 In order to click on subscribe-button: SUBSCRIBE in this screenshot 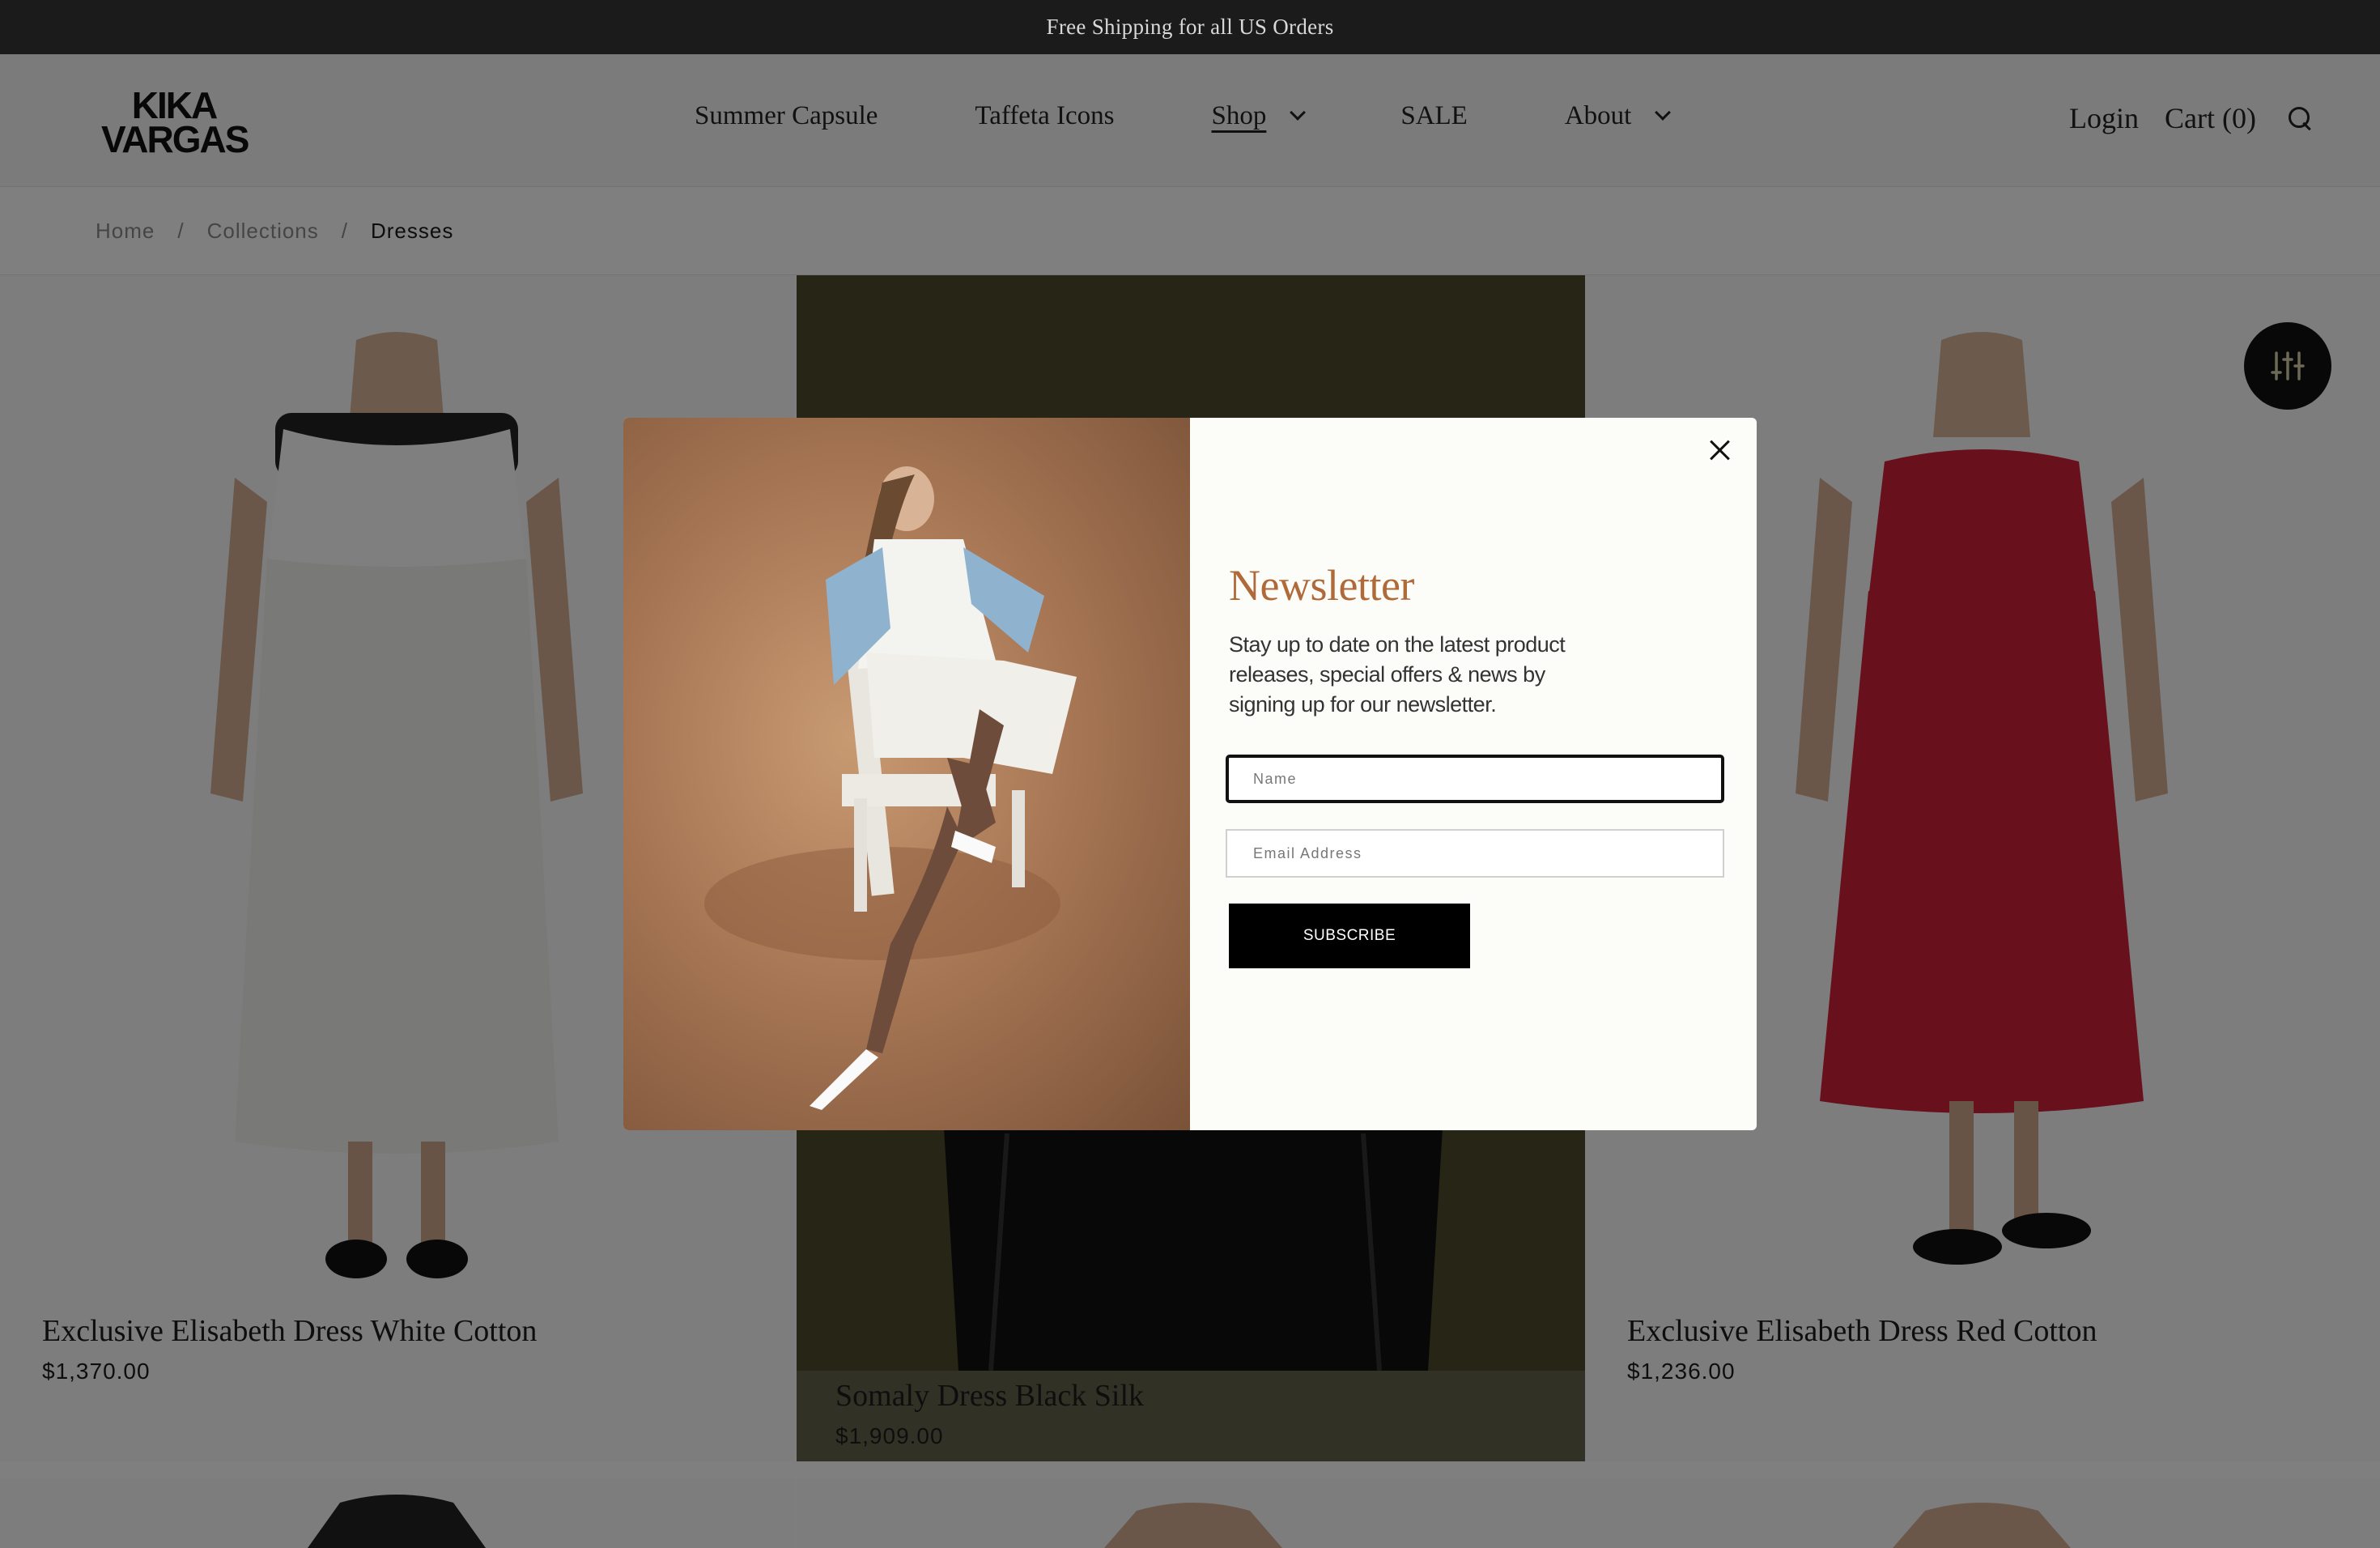, I will do `click(1349, 936)`.